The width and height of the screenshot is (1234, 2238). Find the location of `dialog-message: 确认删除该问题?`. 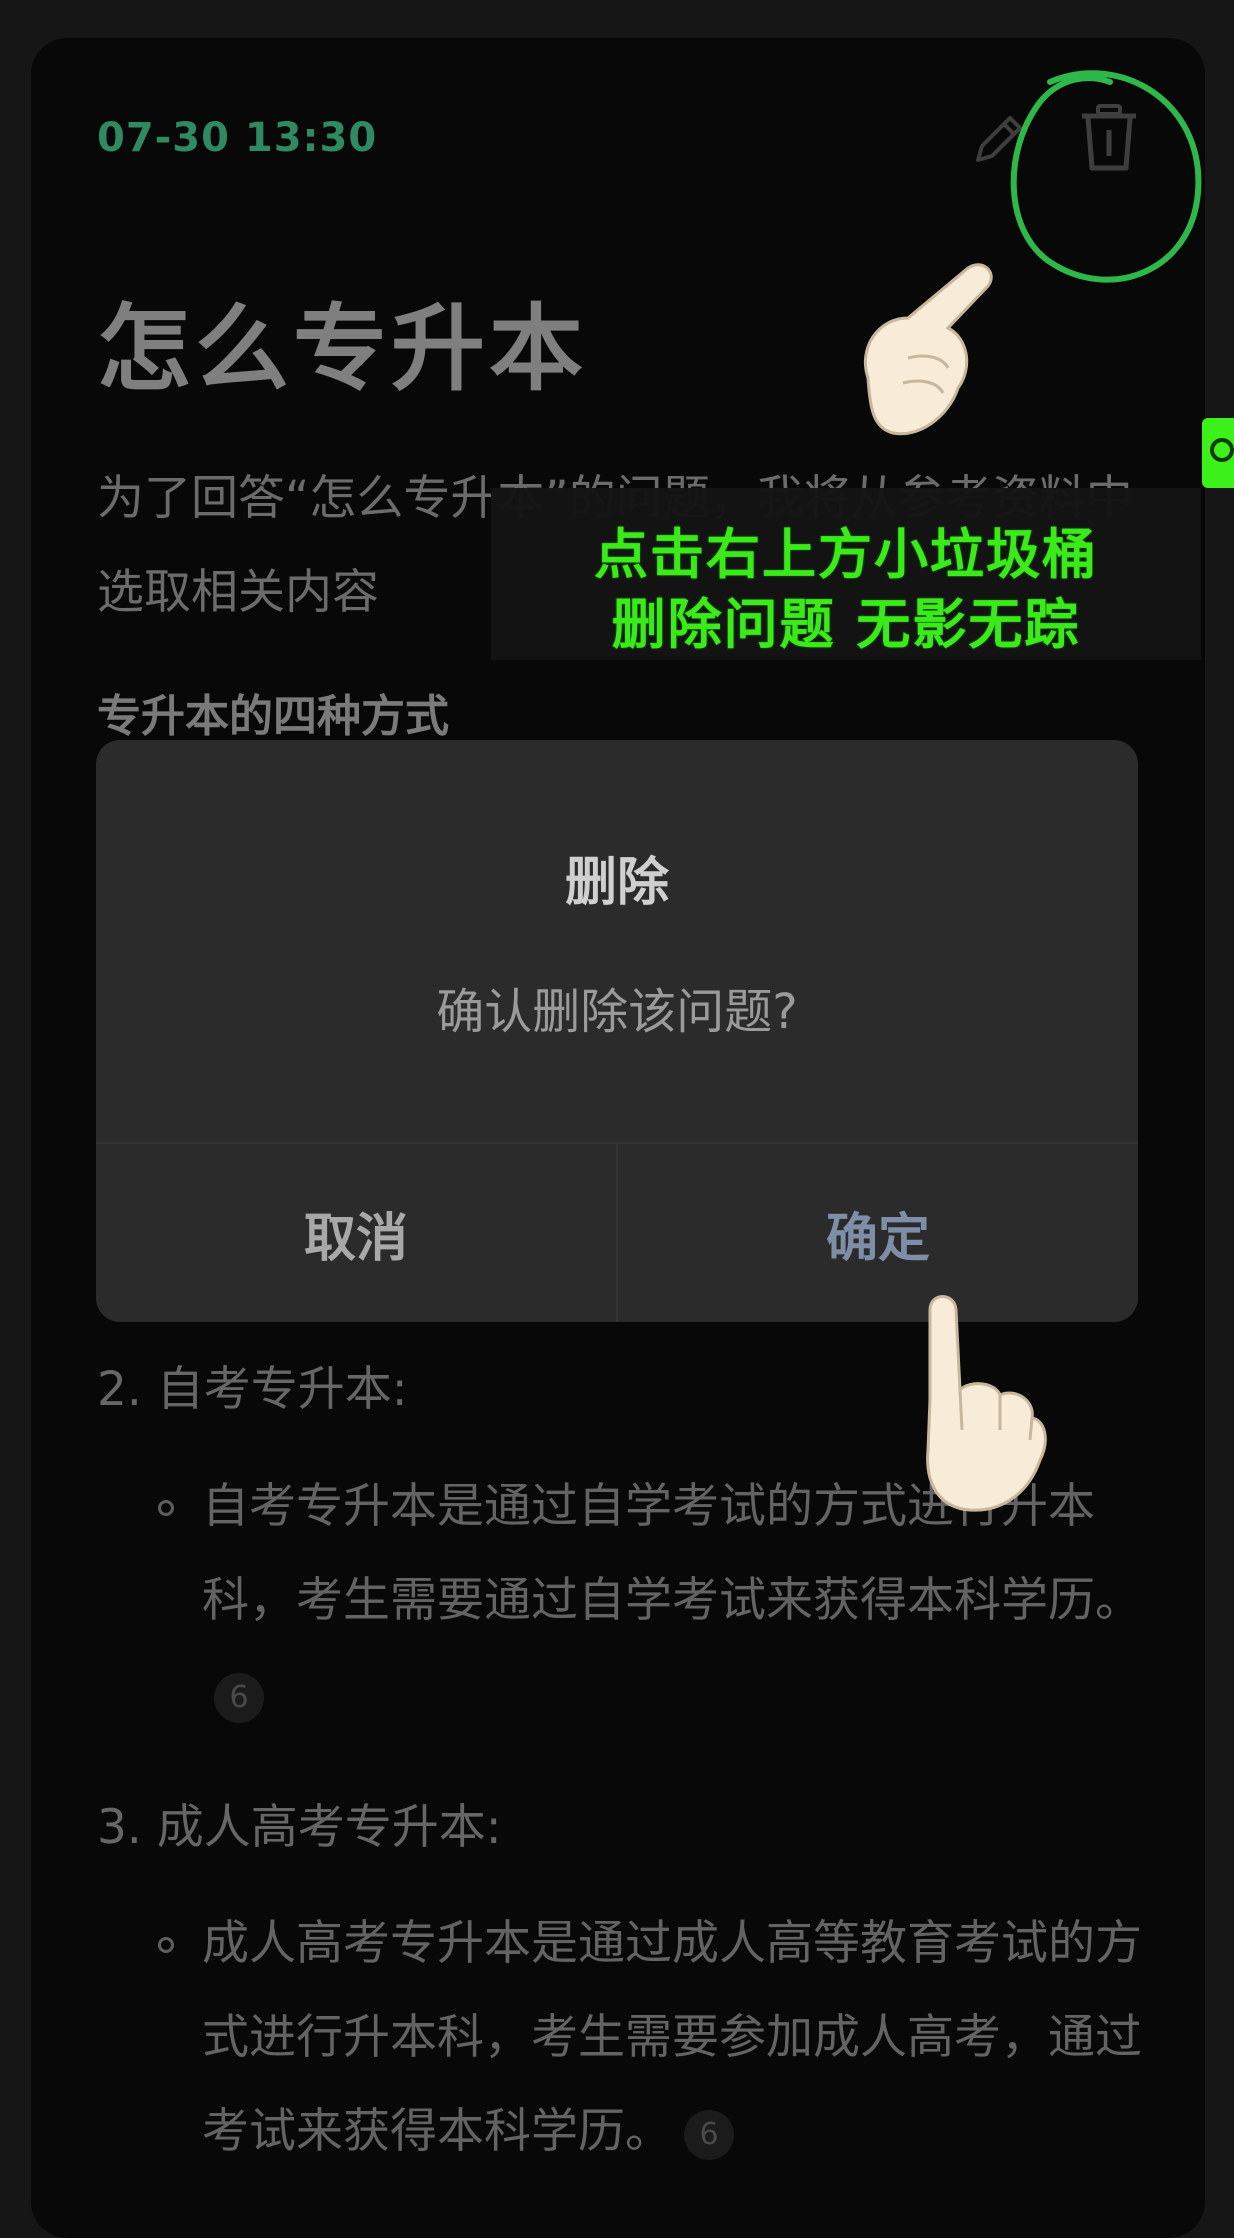

dialog-message: 确认删除该问题? is located at coordinates (617, 1012).